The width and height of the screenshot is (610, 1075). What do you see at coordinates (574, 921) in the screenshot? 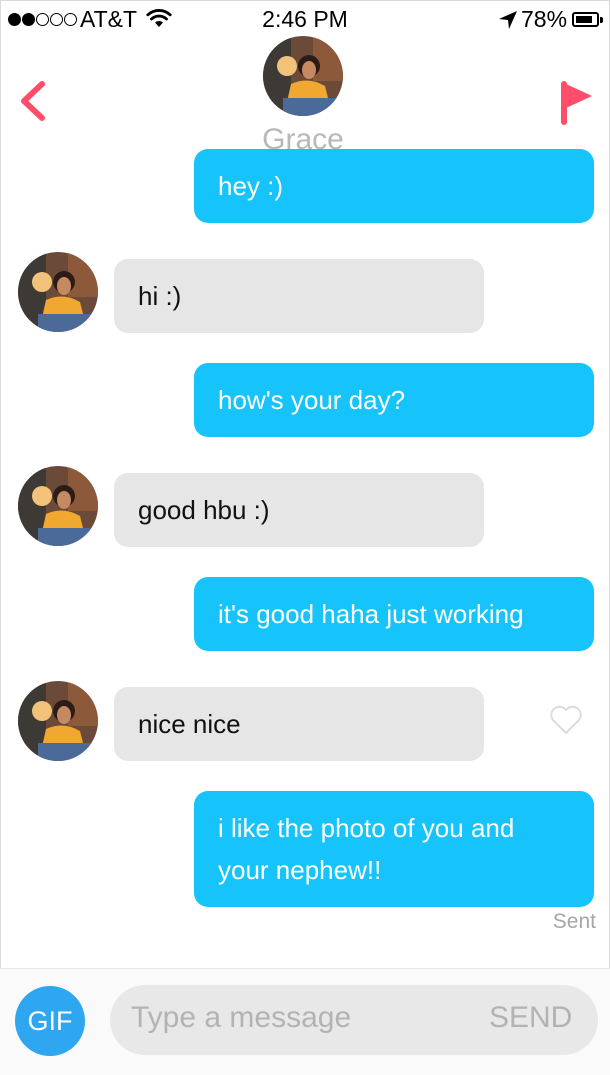
I see `sent-status: Sent` at bounding box center [574, 921].